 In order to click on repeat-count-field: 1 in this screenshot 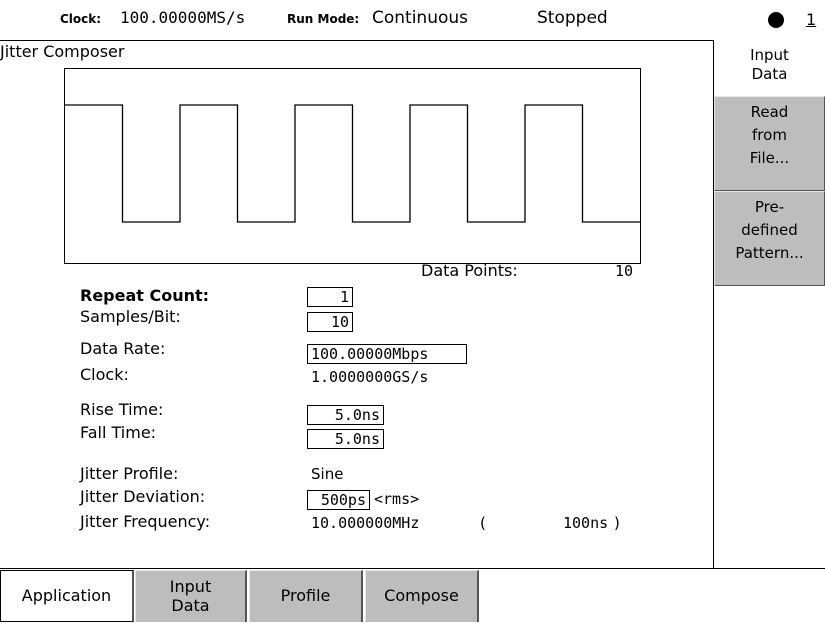, I will do `click(330, 297)`.